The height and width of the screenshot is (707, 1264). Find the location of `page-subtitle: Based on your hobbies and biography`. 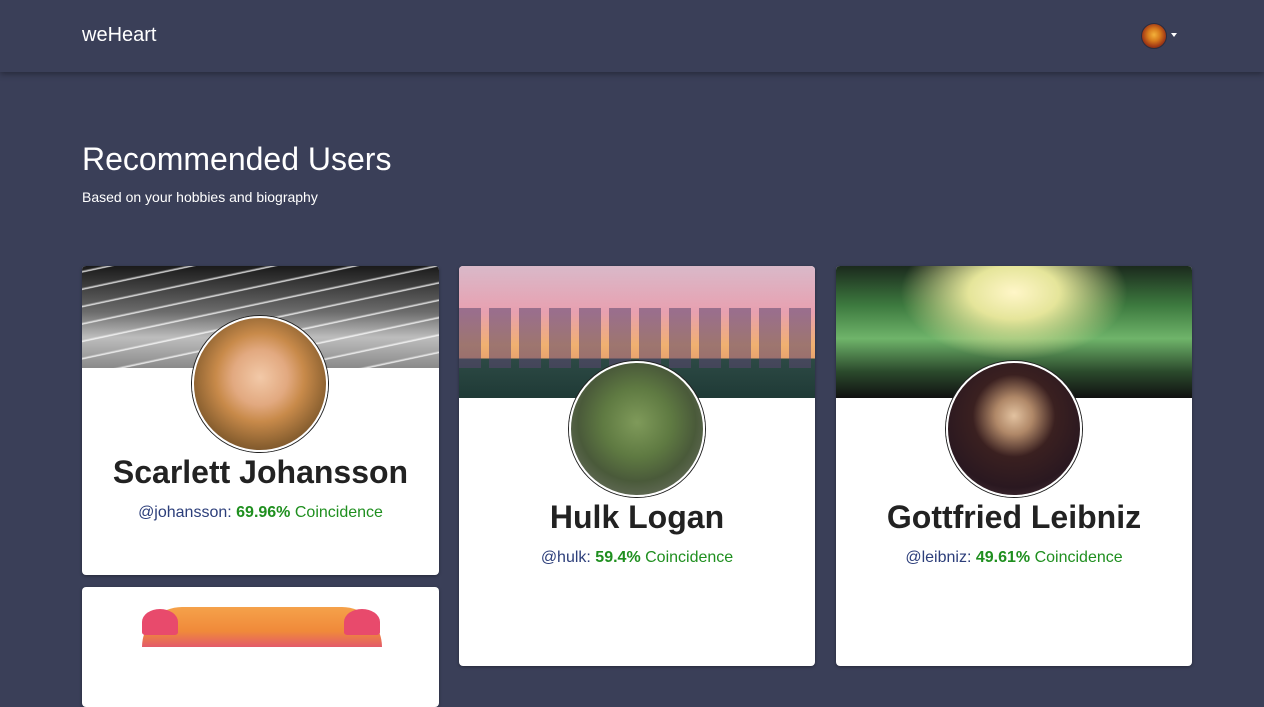

page-subtitle: Based on your hobbies and biography is located at coordinates (200, 197).